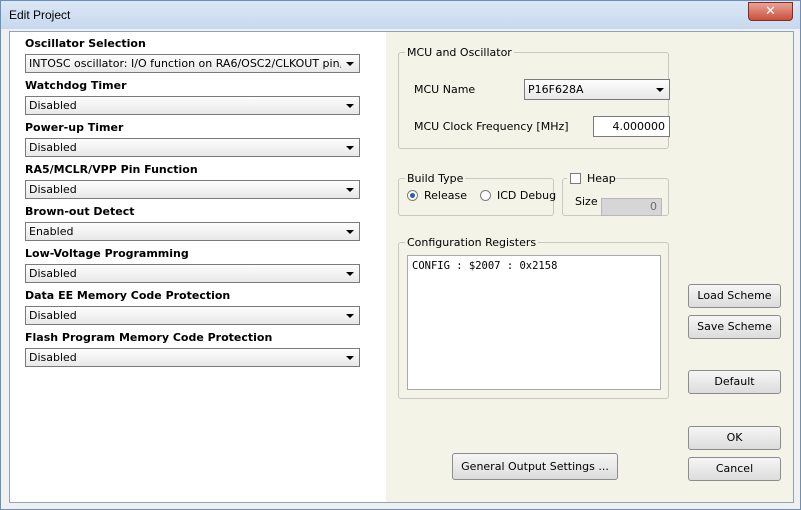 The width and height of the screenshot is (801, 510). Describe the element at coordinates (53, 147) in the screenshot. I see `power-up-timer-value: Disabled` at that location.